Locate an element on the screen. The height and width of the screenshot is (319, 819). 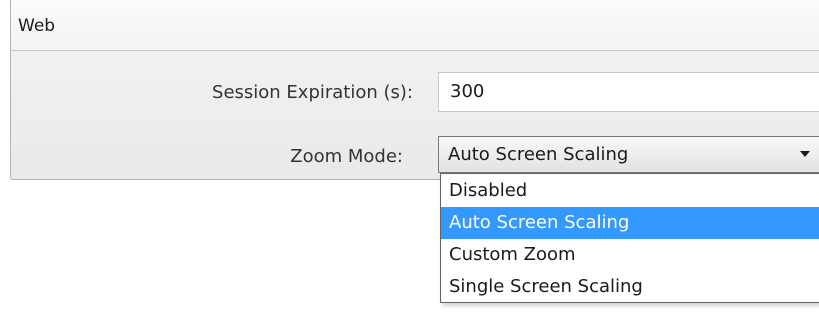
session-expiration-input: 300 is located at coordinates (628, 92).